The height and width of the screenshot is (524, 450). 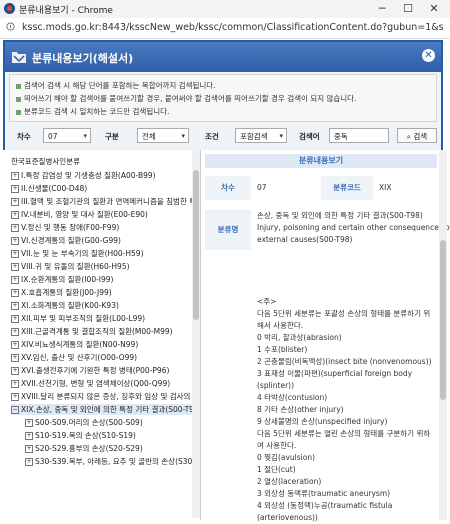 I want to click on minimize-icon: ─, so click(x=382, y=9).